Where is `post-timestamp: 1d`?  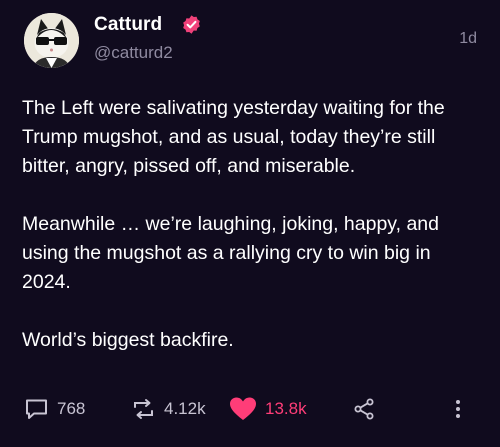
post-timestamp: 1d is located at coordinates (468, 39).